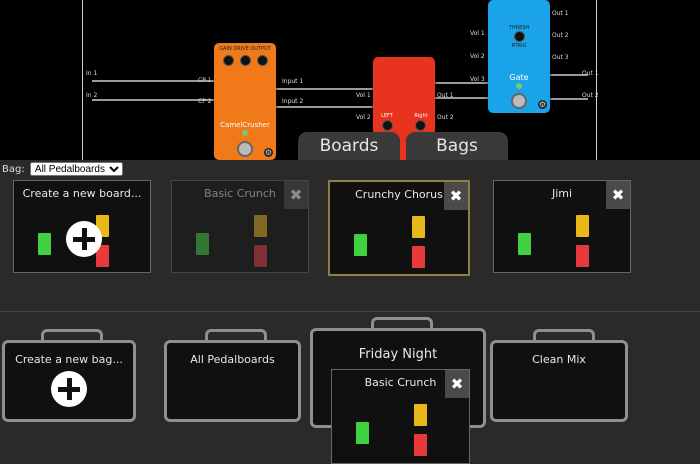 Image resolution: width=700 pixels, height=464 pixels. What do you see at coordinates (387, 116) in the screenshot?
I see `knob-label: LEFT` at bounding box center [387, 116].